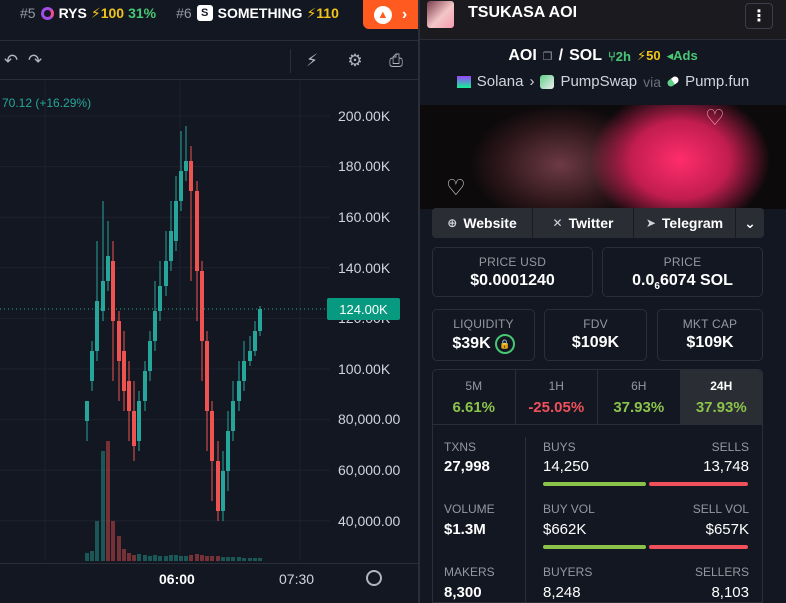 This screenshot has height=603, width=786. I want to click on launchpad-name: Pump.fun, so click(717, 81).